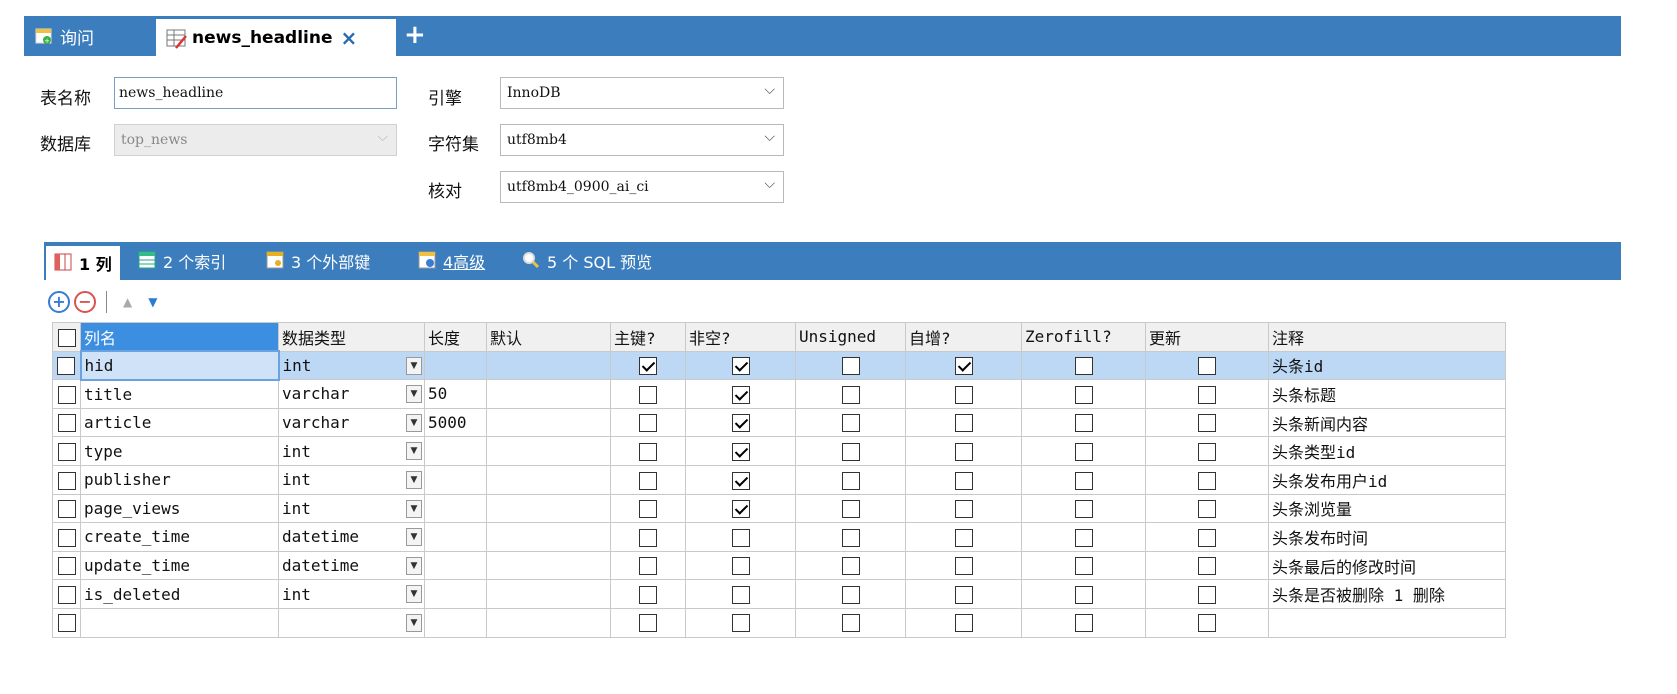  I want to click on column-name-cell: article, so click(179, 422).